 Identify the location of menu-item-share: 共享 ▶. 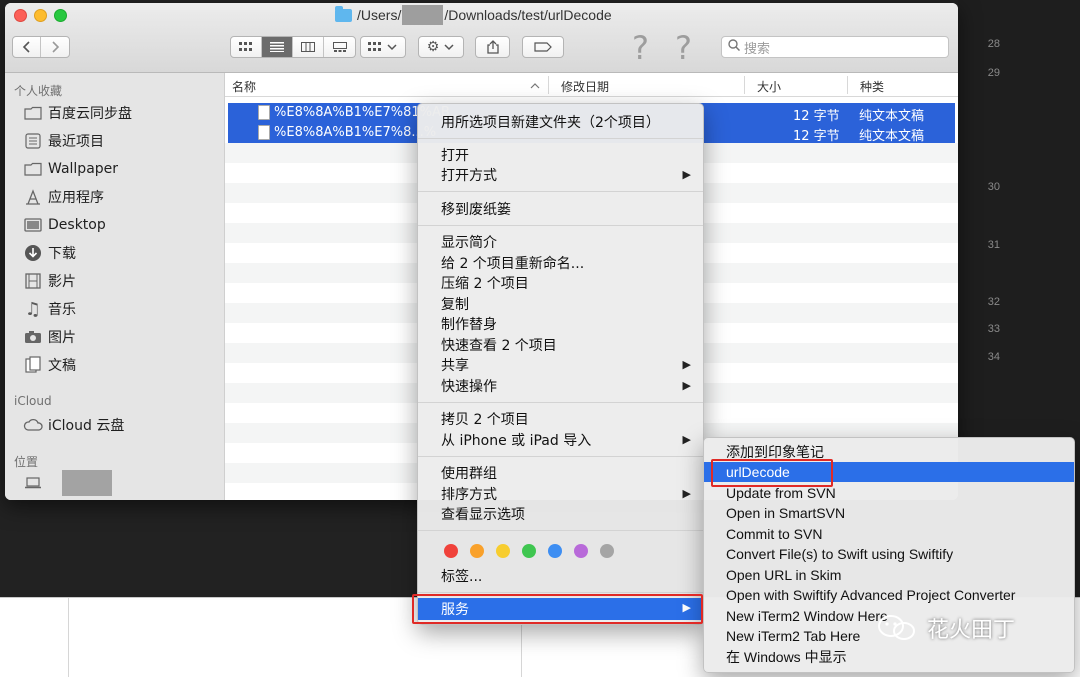
(560, 365).